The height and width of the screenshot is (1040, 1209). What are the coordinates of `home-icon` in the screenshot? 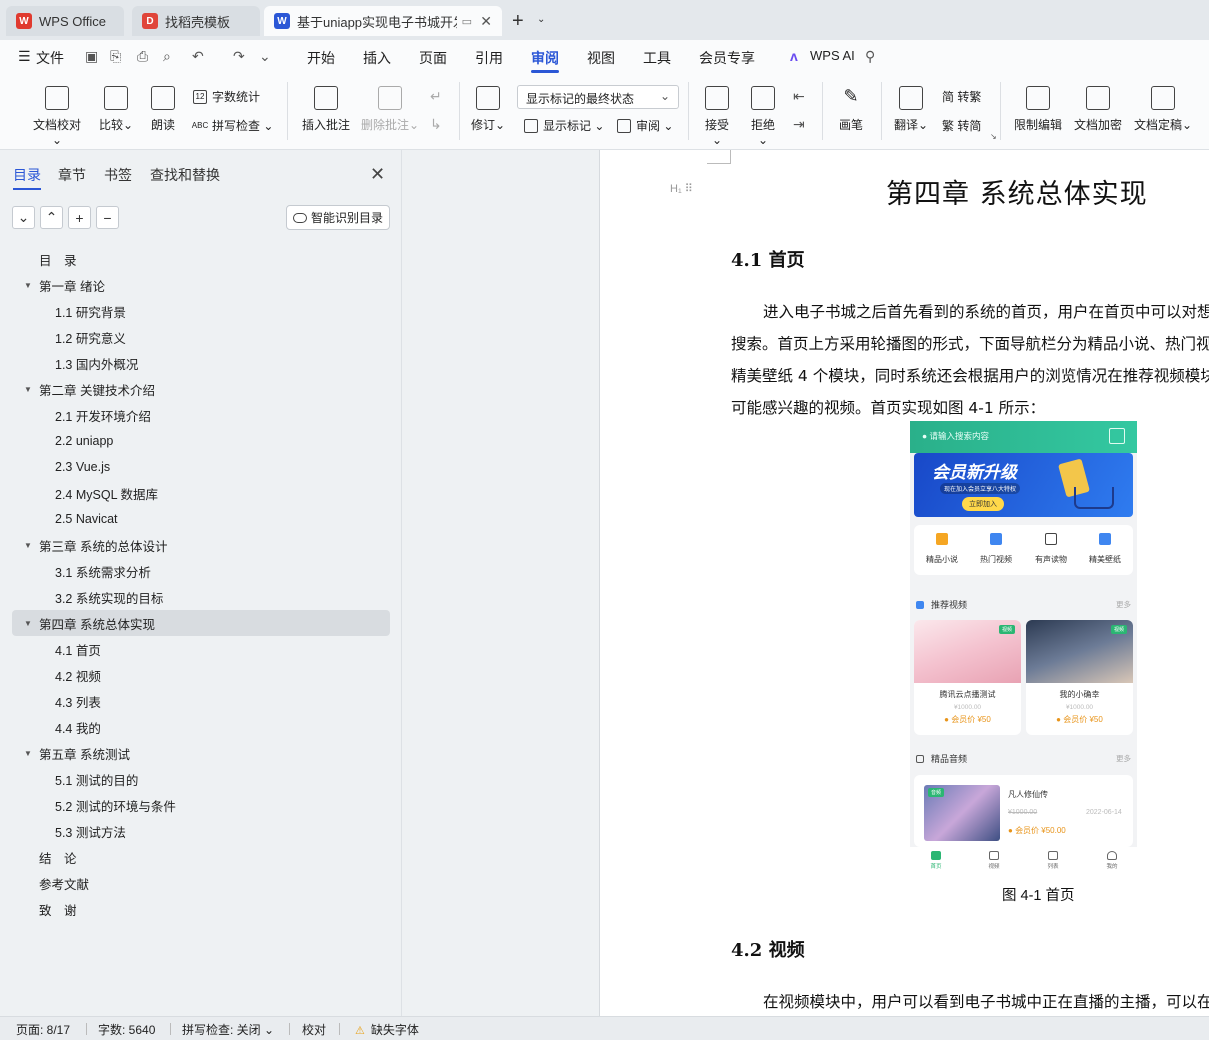 It's located at (936, 855).